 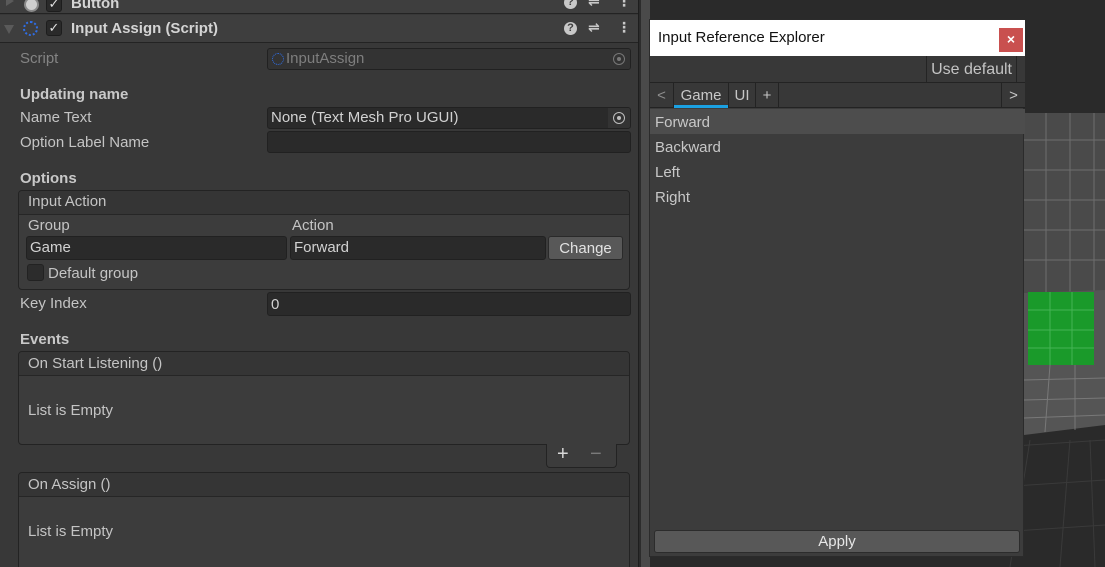 What do you see at coordinates (156, 248) in the screenshot?
I see `group-input: Game` at bounding box center [156, 248].